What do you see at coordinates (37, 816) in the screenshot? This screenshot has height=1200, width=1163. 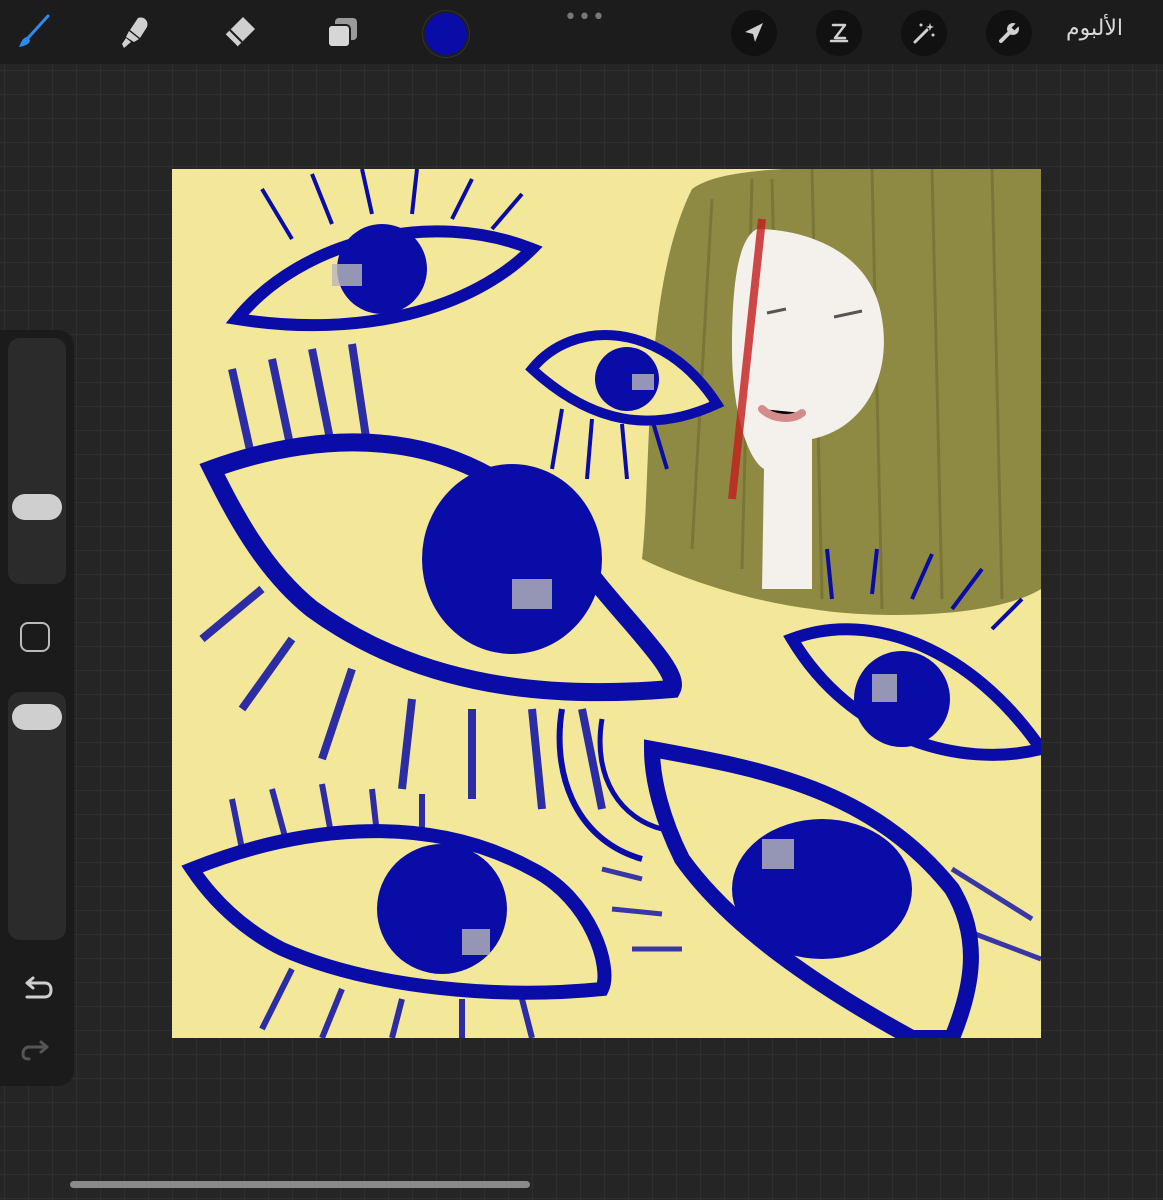 I see `opacity-slider` at bounding box center [37, 816].